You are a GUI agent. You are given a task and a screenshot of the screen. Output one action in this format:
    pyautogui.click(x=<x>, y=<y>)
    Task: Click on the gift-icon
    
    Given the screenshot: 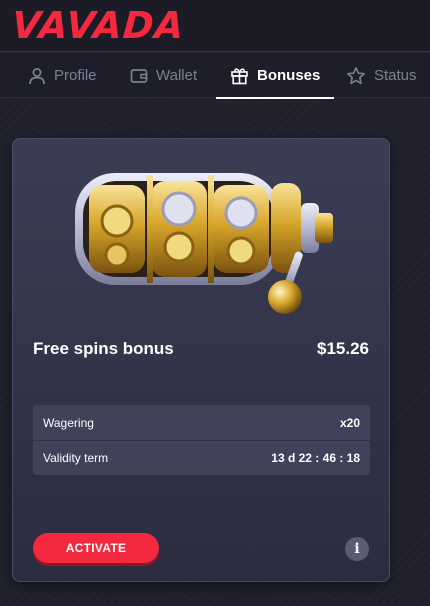 What is the action you would take?
    pyautogui.click(x=239, y=76)
    